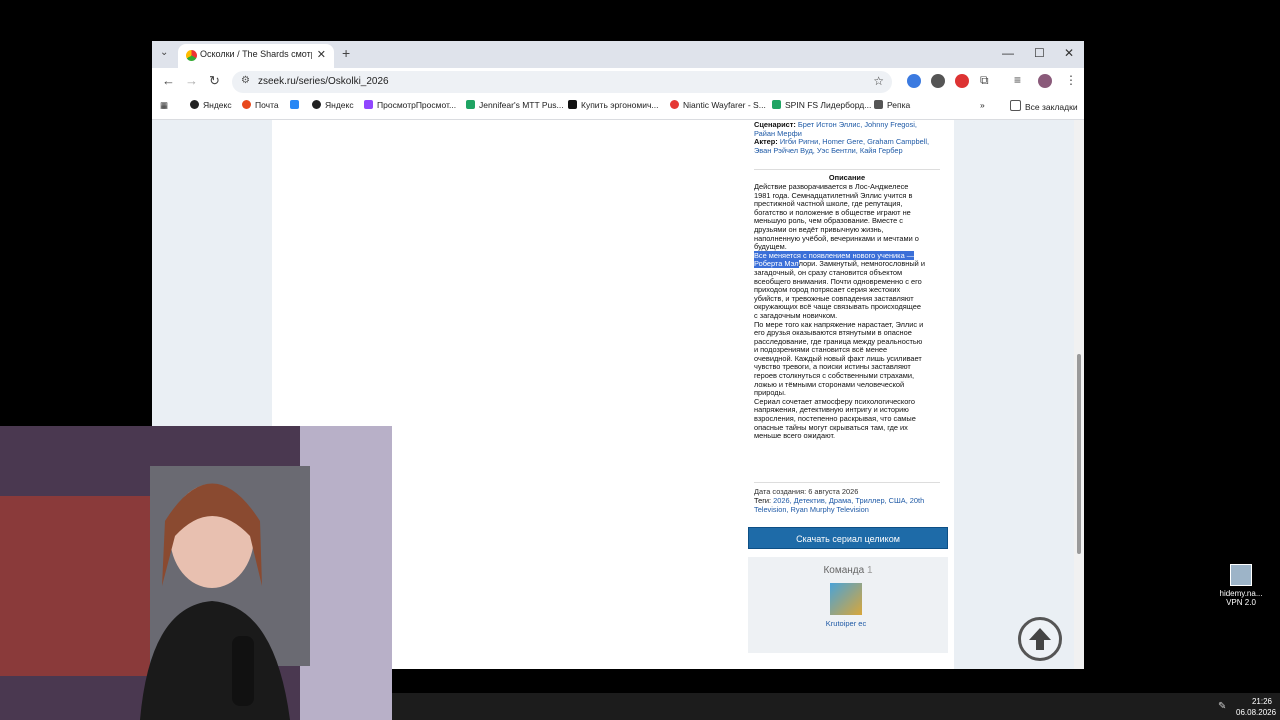 The width and height of the screenshot is (1280, 720). I want to click on maximize-icon: ☐, so click(1039, 53).